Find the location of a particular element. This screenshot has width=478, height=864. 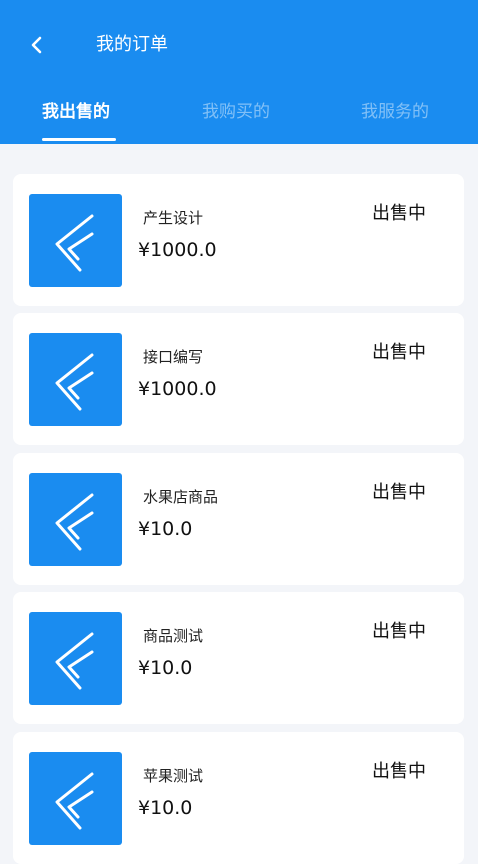

product-name: 接口编写 is located at coordinates (173, 357).